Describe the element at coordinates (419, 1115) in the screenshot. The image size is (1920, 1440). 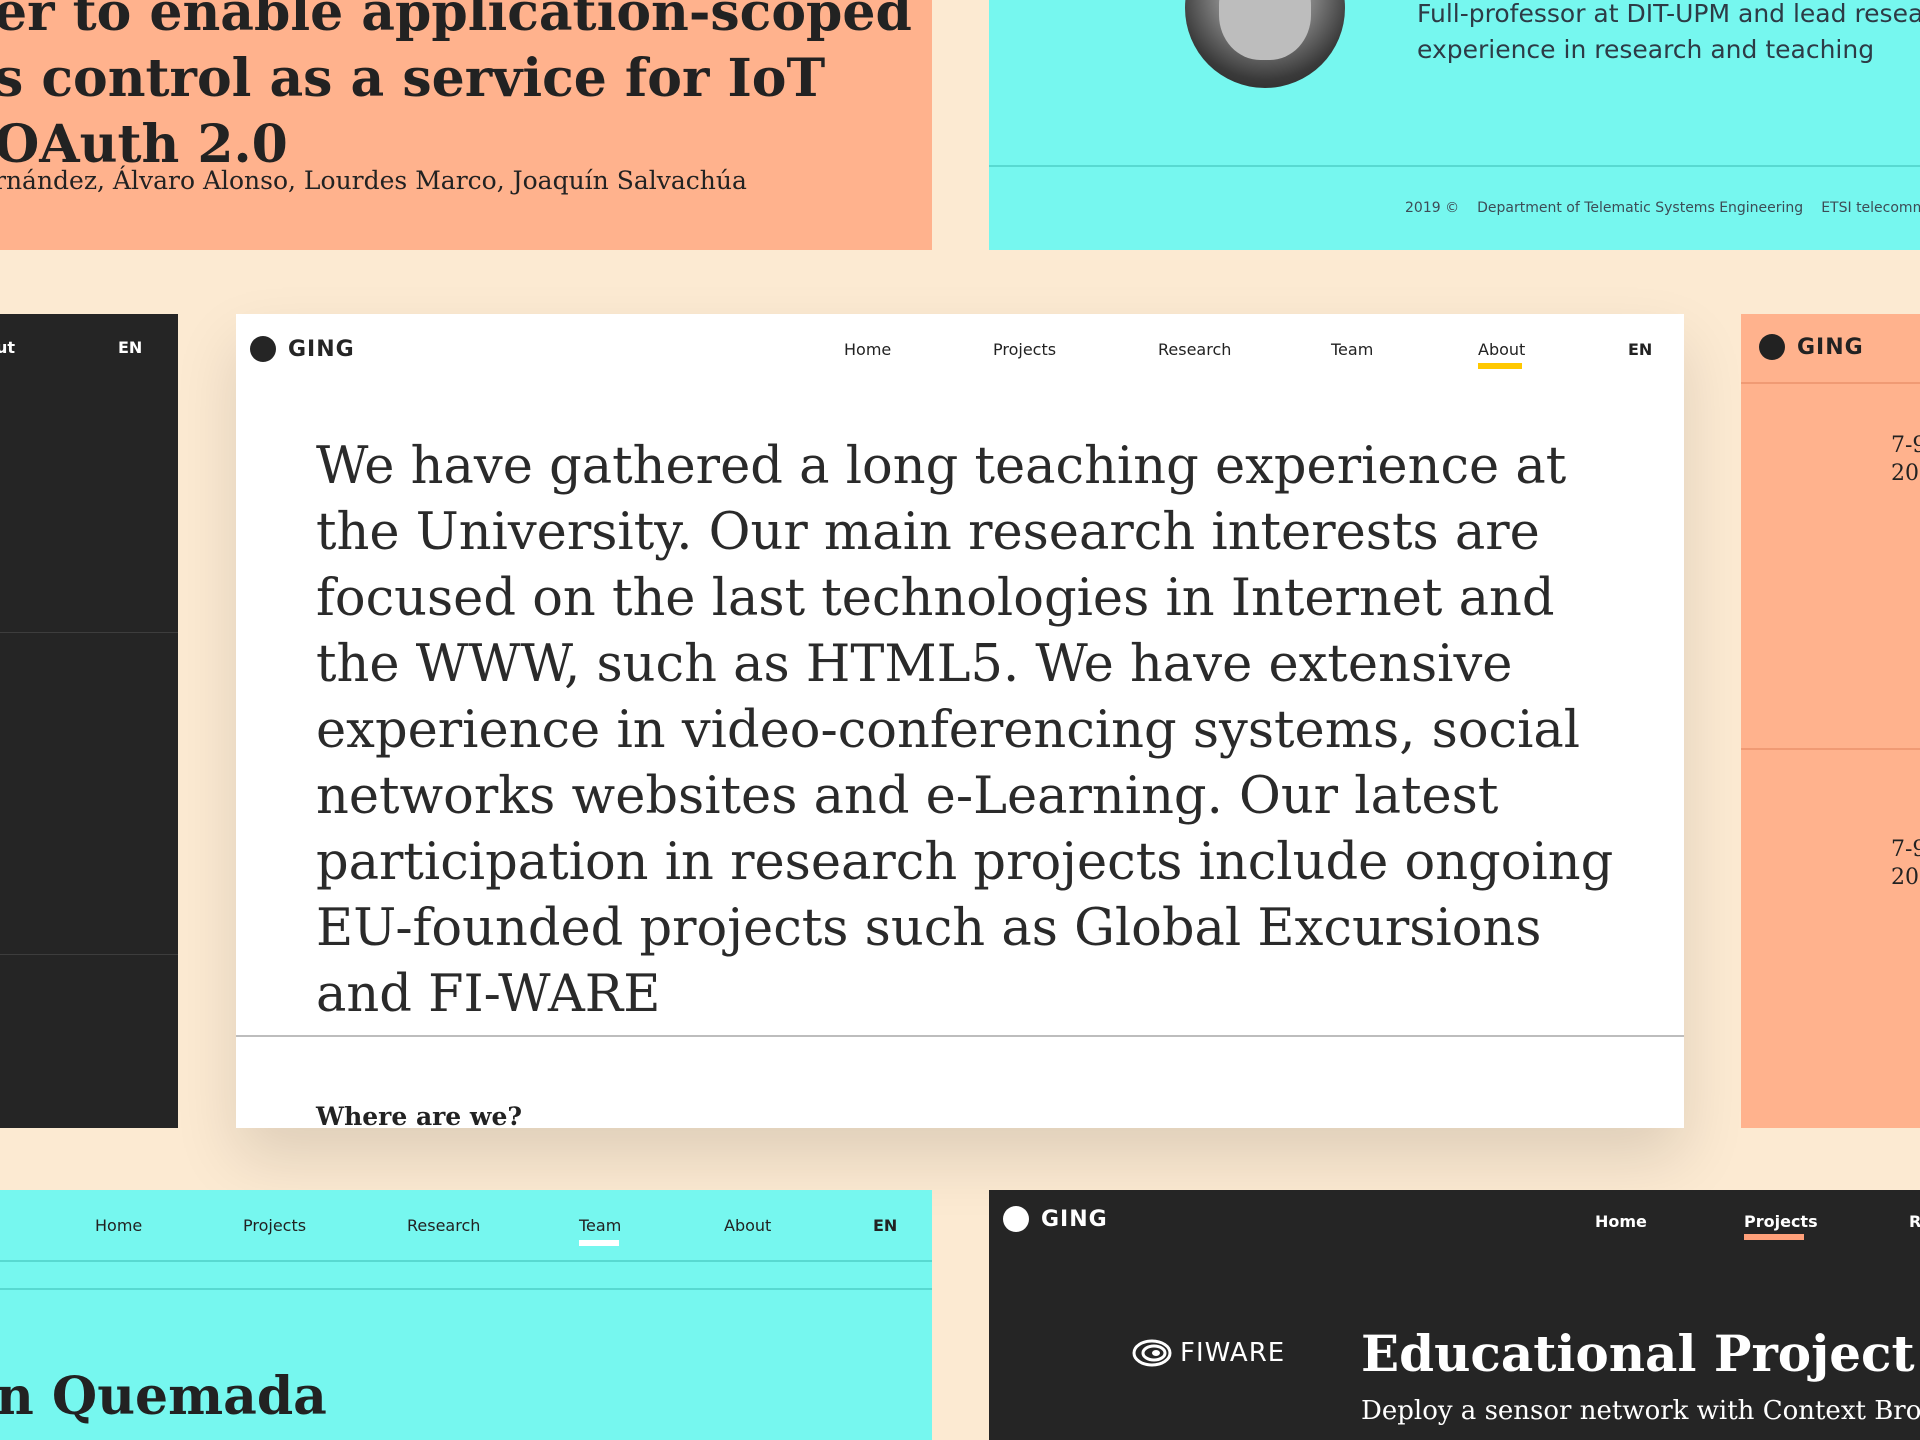
I see `where-heading: Where are we?` at that location.